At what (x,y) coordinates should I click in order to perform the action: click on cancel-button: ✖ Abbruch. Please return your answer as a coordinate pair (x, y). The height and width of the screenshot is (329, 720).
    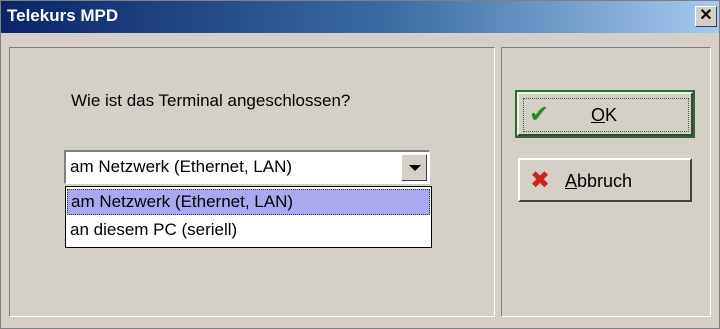
    Looking at the image, I should click on (605, 180).